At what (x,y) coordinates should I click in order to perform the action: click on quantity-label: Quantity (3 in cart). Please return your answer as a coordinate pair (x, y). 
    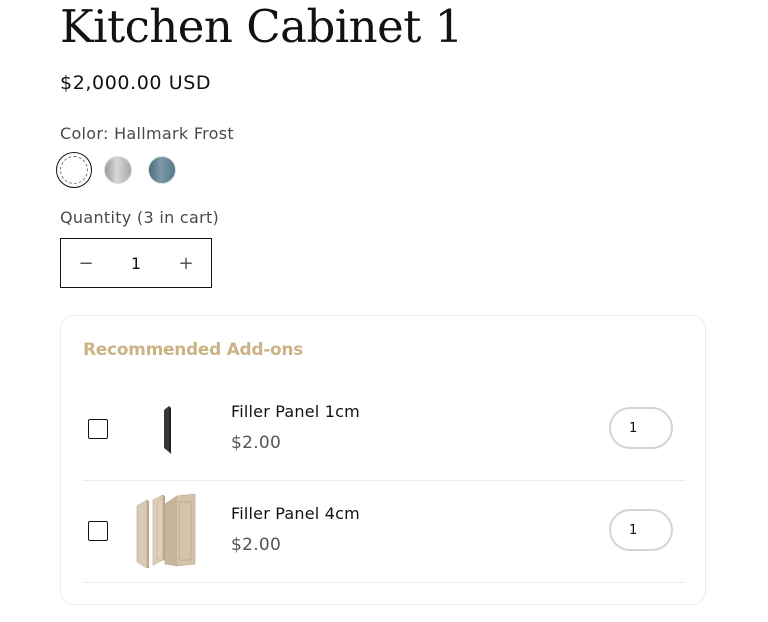
    Looking at the image, I should click on (140, 217).